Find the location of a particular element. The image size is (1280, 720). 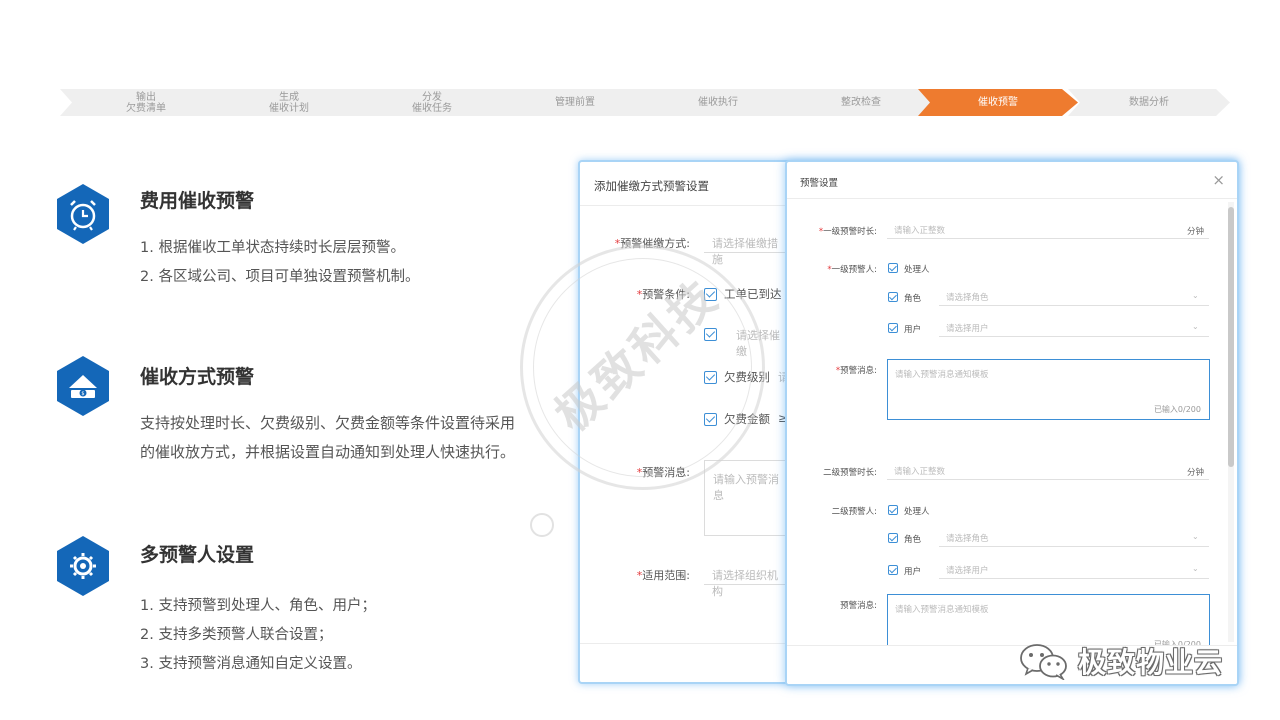

dialog-title: 添加催缴方式预警设置 is located at coordinates (651, 186).